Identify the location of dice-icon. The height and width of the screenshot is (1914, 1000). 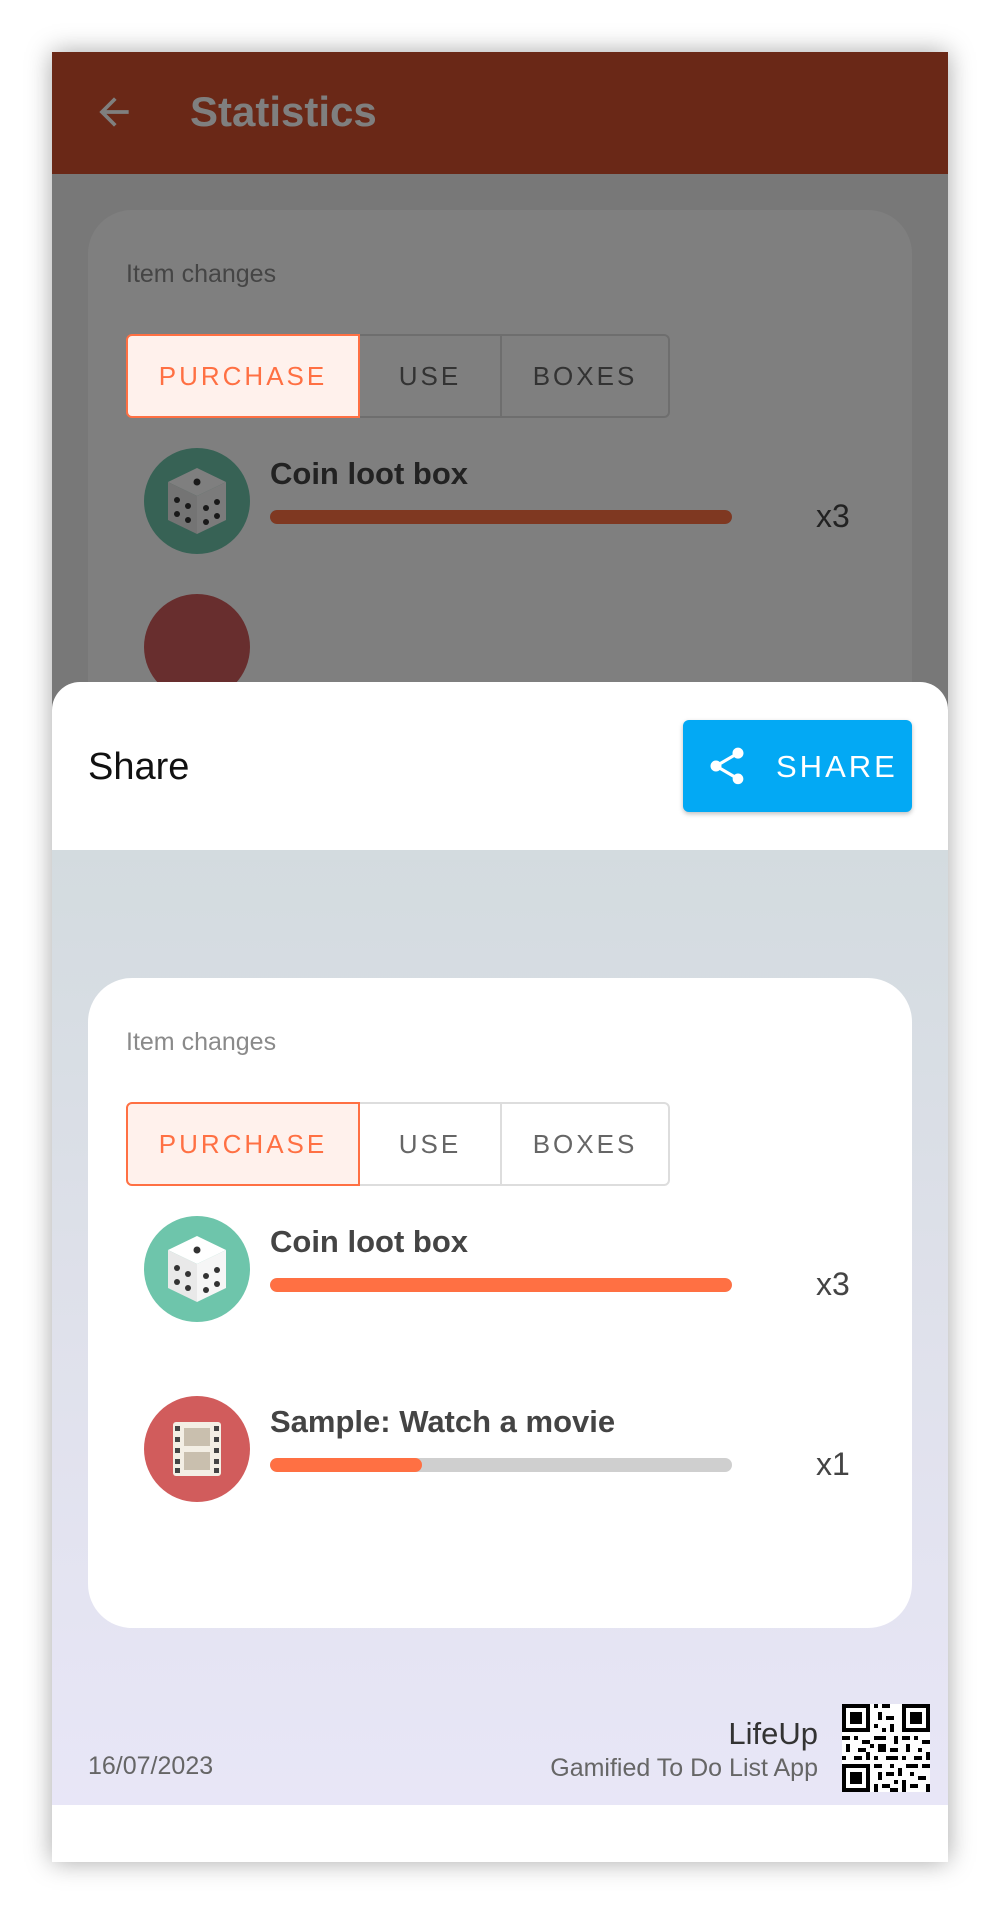
(197, 1269).